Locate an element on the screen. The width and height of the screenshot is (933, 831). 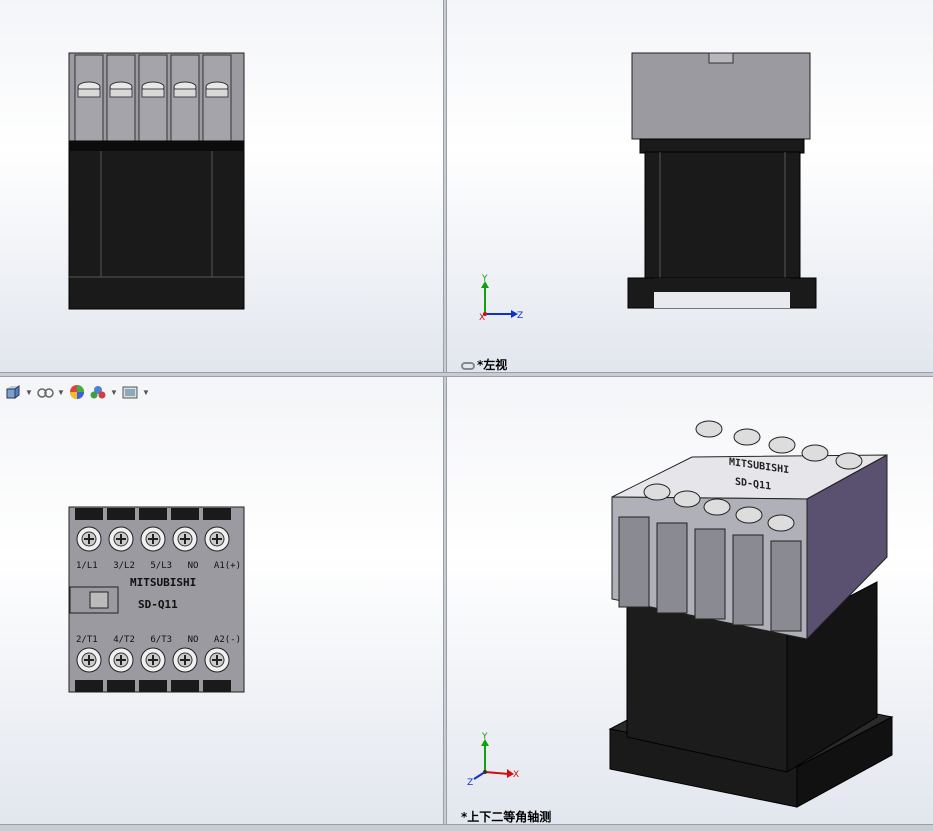
terminal-label: A1(+) is located at coordinates (227, 566).